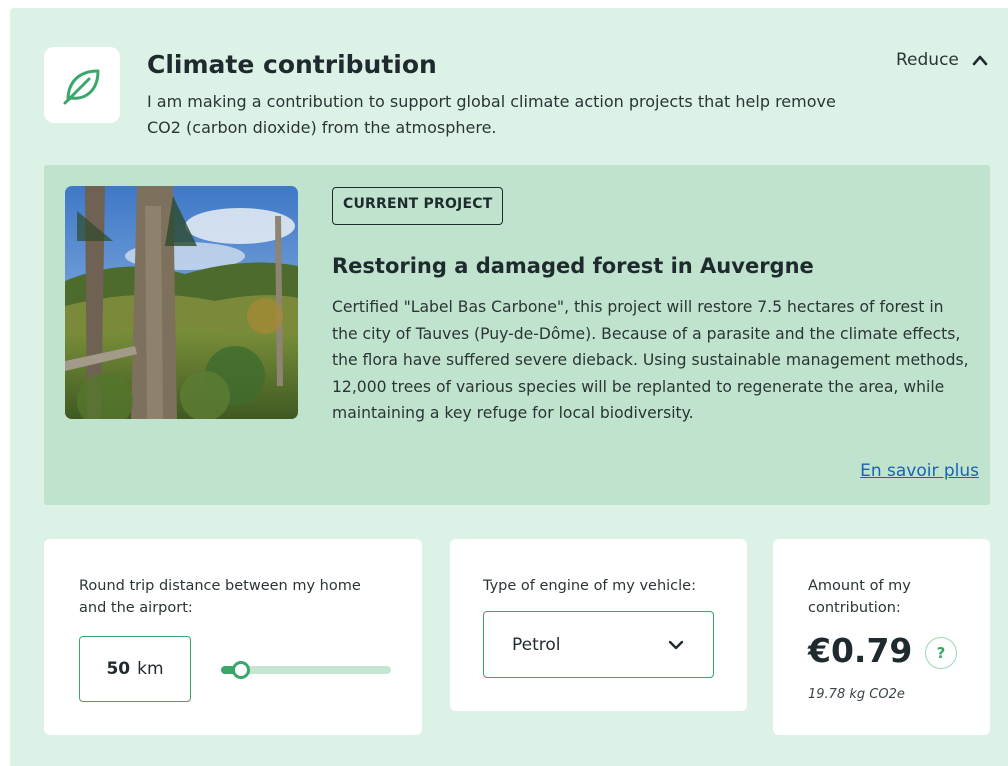 This screenshot has width=1008, height=766. I want to click on engine-card: Type of engine of my vehicle: Petrol, so click(598, 625).